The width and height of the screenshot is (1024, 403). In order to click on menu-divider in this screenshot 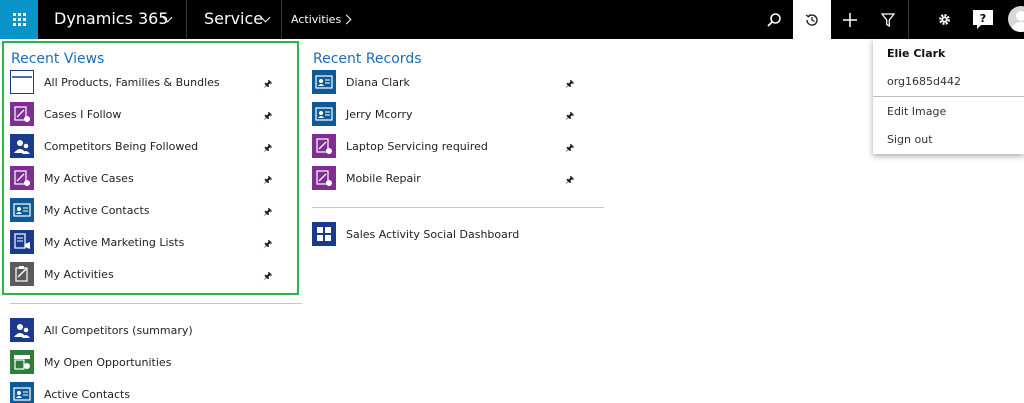, I will do `click(948, 96)`.